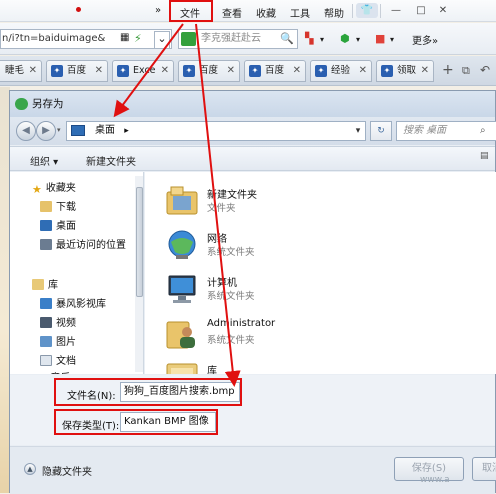 This screenshot has width=496, height=494. I want to click on scrollbar-thumb, so click(139, 242).